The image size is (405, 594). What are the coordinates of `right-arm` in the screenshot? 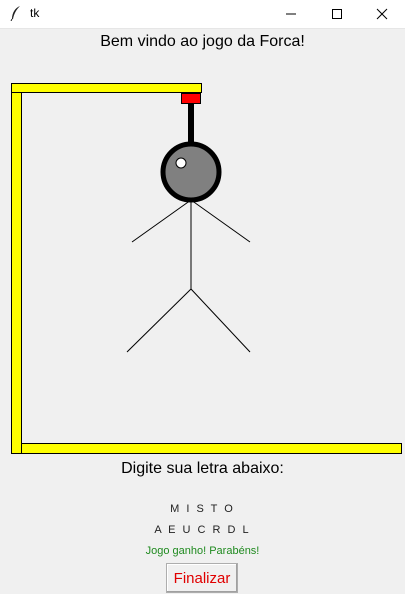 It's located at (220, 221).